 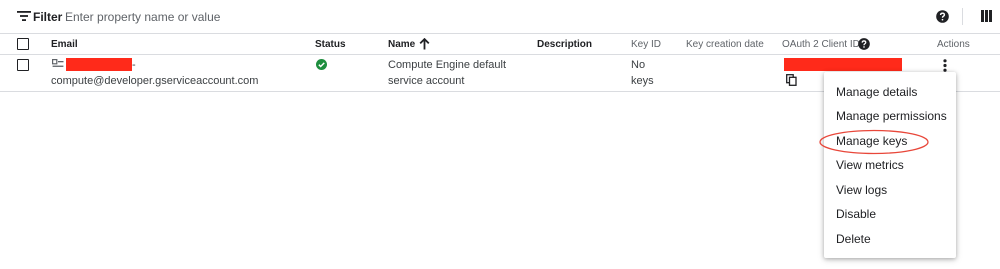 I want to click on column-header-email: Email, so click(x=64, y=44).